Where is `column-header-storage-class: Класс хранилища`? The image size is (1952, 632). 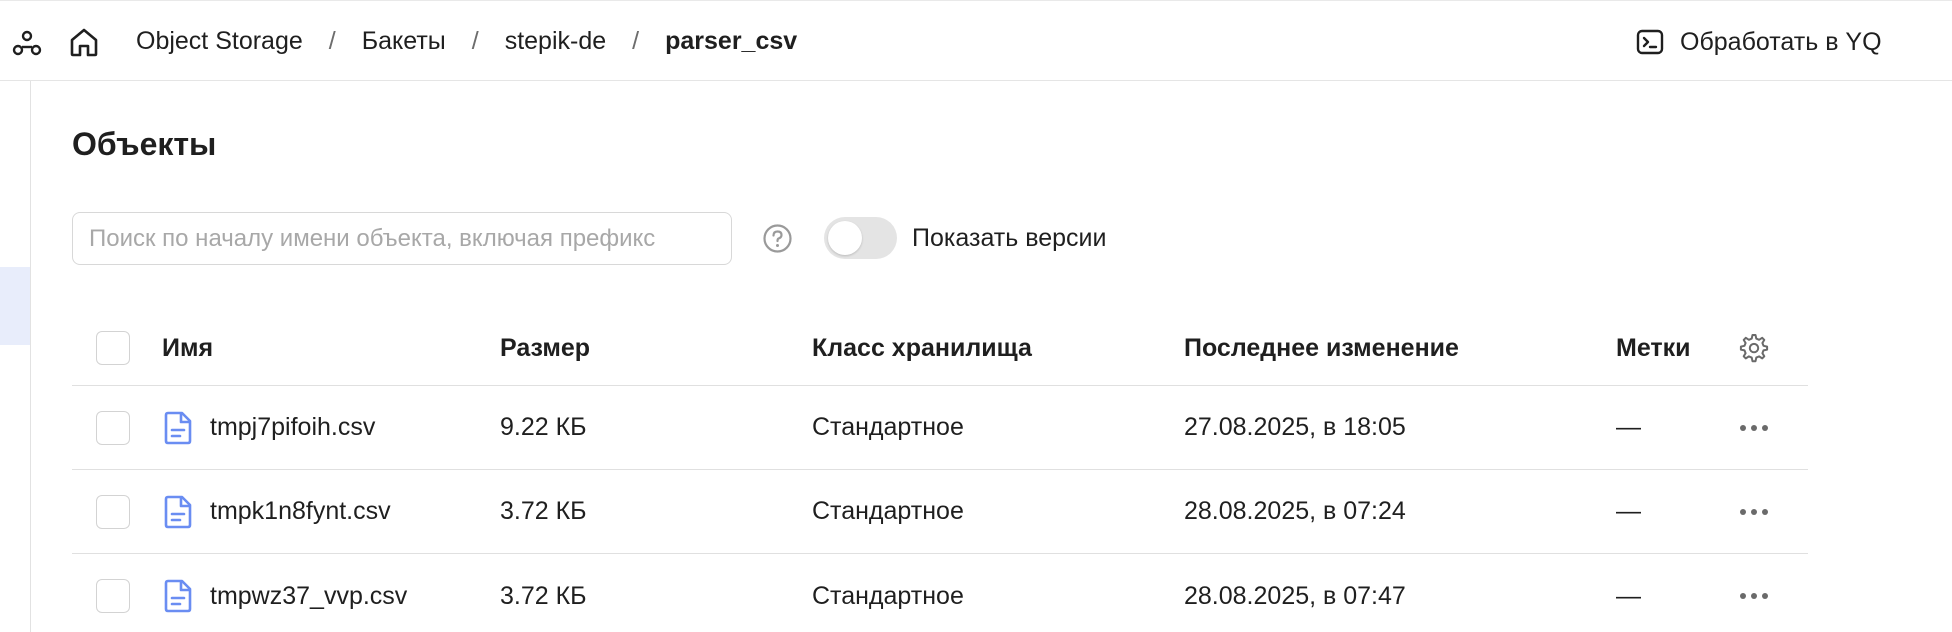 column-header-storage-class: Класс хранилища is located at coordinates (922, 348).